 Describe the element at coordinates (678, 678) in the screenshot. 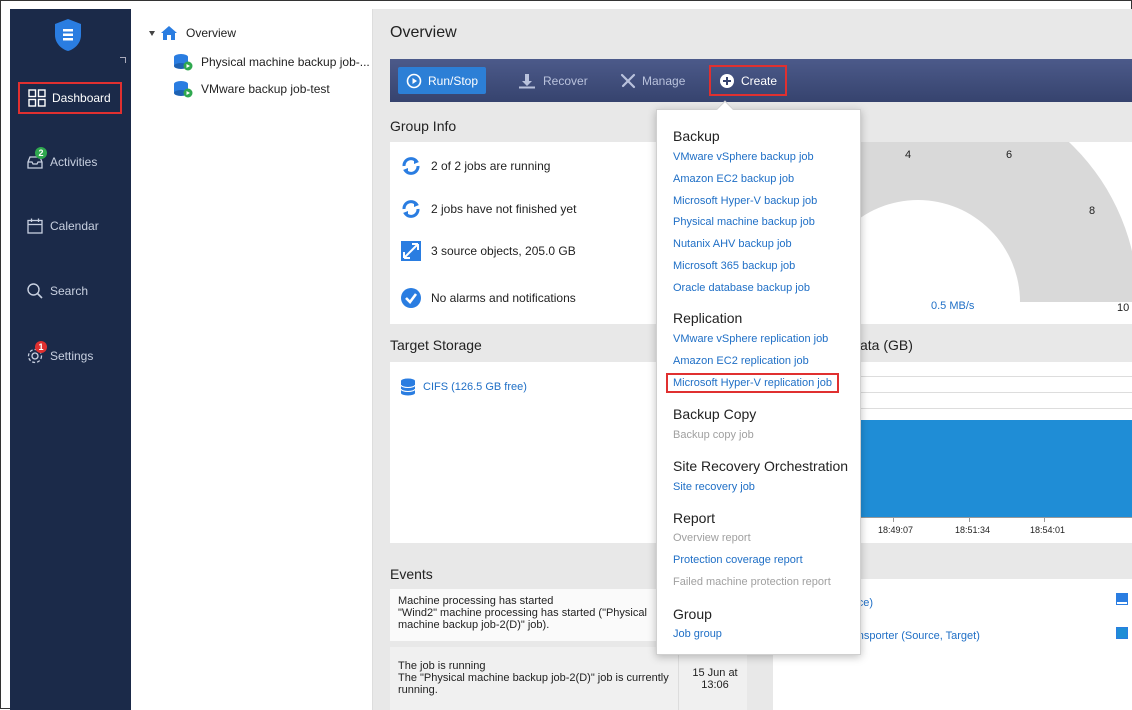

I see `event-divider` at that location.